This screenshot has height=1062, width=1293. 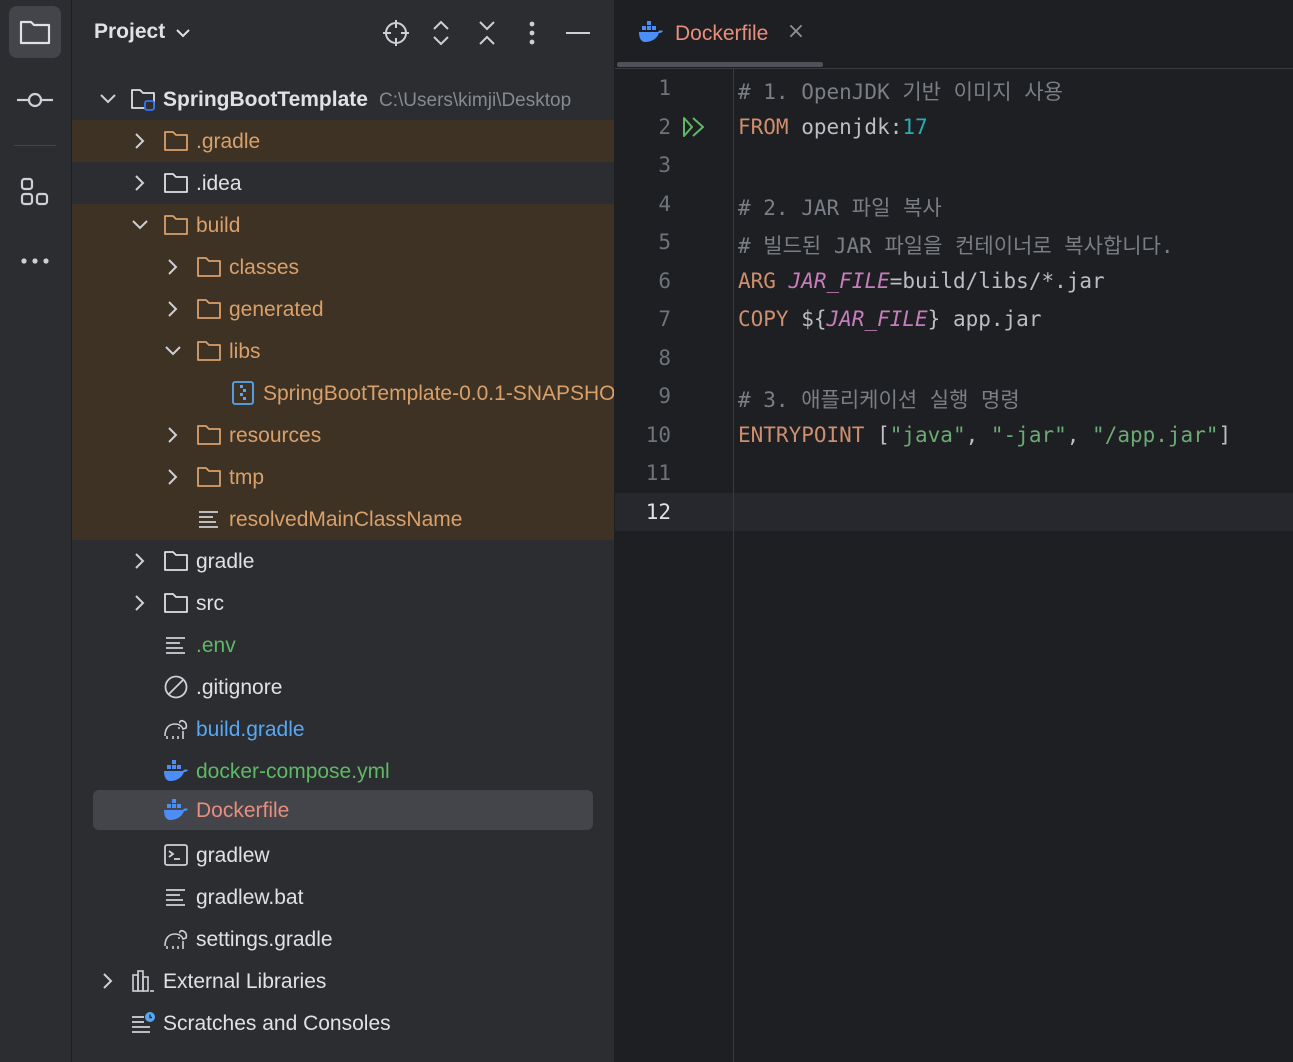 What do you see at coordinates (664, 280) in the screenshot?
I see `line-number: 6` at bounding box center [664, 280].